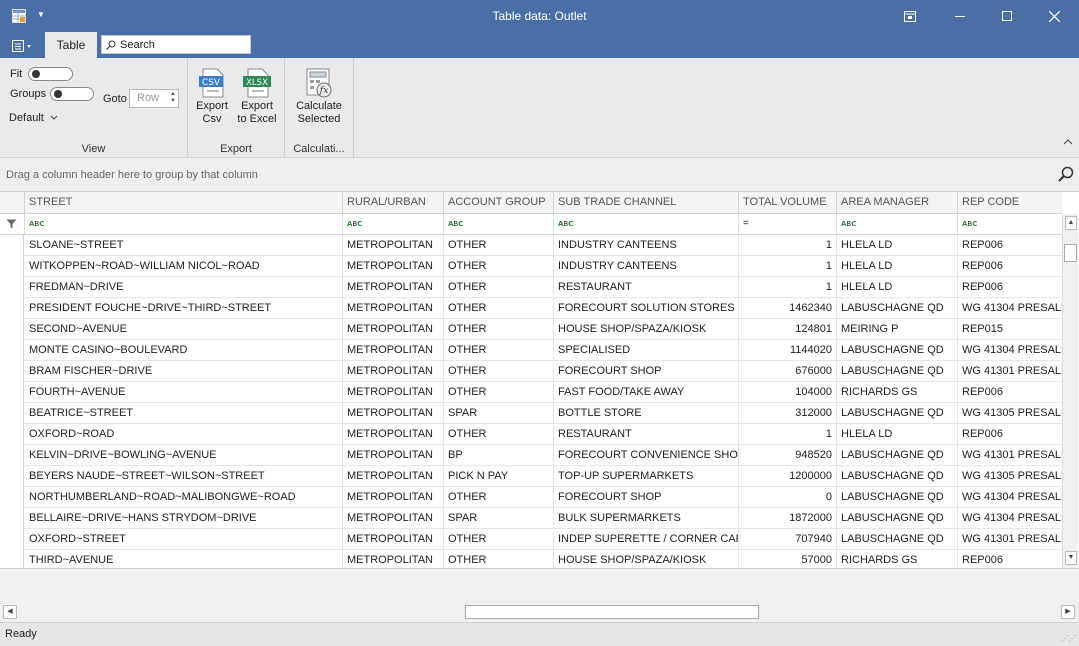  Describe the element at coordinates (646, 392) in the screenshot. I see `cell-sub-trade-channel: FAST FOOD/TAKE AWAY` at that location.